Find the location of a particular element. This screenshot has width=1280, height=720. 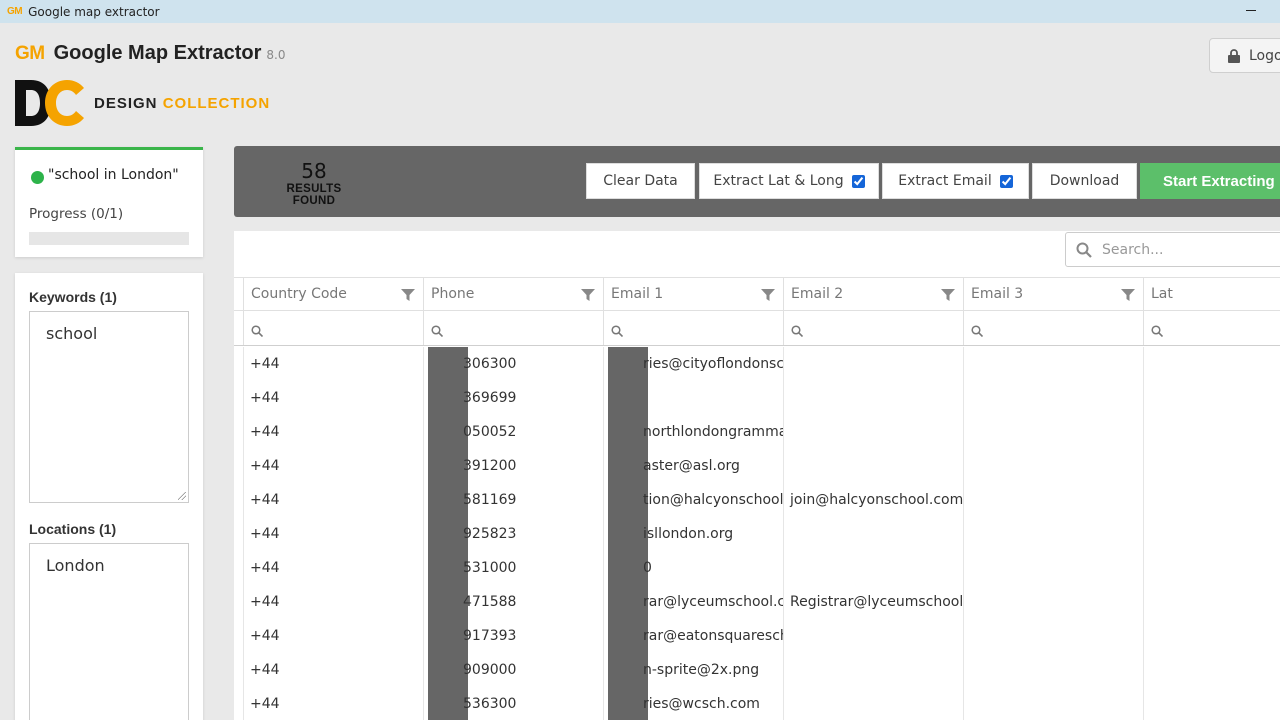

resize-grip-icon is located at coordinates (182, 496).